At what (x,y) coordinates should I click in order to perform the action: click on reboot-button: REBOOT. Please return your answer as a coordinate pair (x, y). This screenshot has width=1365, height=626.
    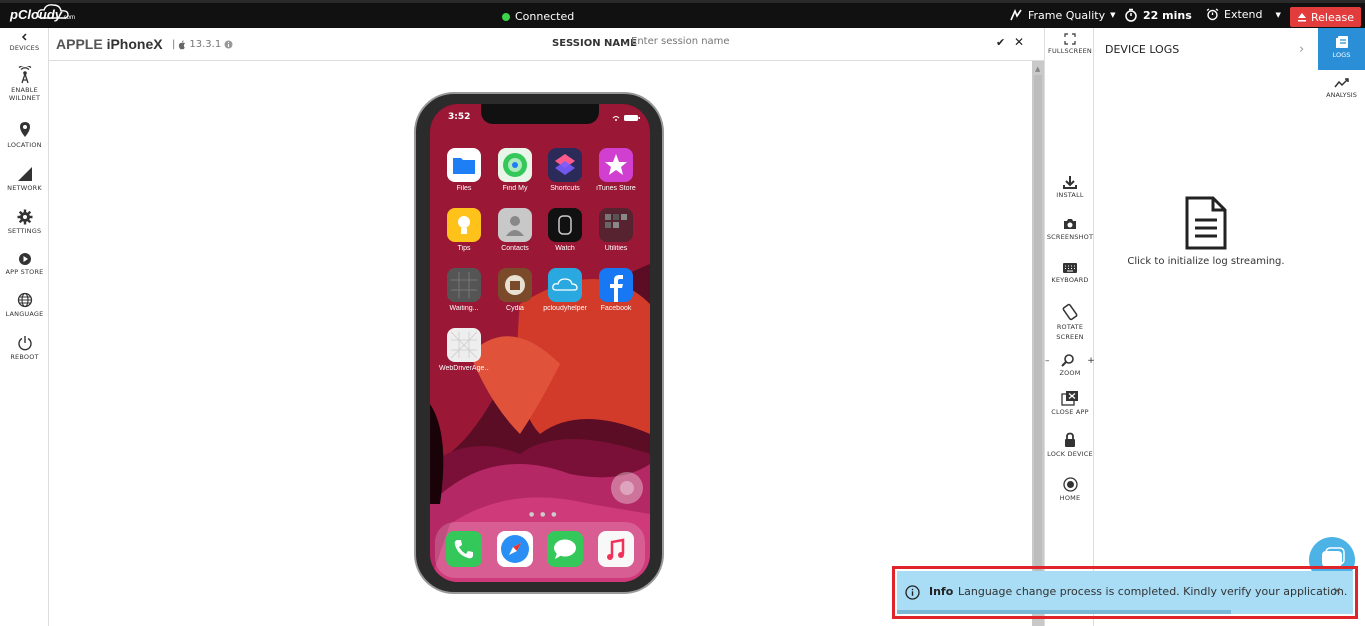
    Looking at the image, I should click on (24, 348).